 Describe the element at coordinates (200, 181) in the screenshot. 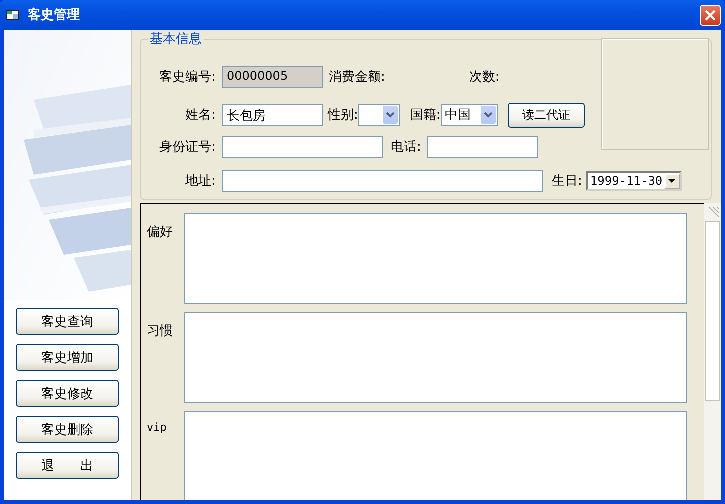

I see `field-label: 地址:` at that location.